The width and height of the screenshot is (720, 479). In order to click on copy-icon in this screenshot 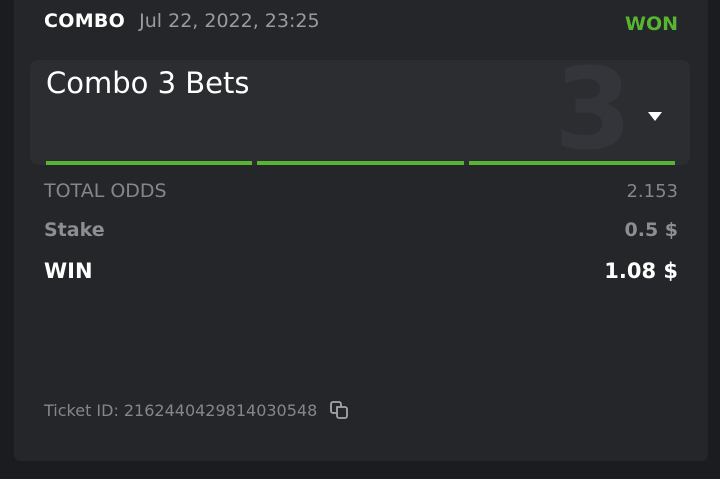, I will do `click(339, 410)`.